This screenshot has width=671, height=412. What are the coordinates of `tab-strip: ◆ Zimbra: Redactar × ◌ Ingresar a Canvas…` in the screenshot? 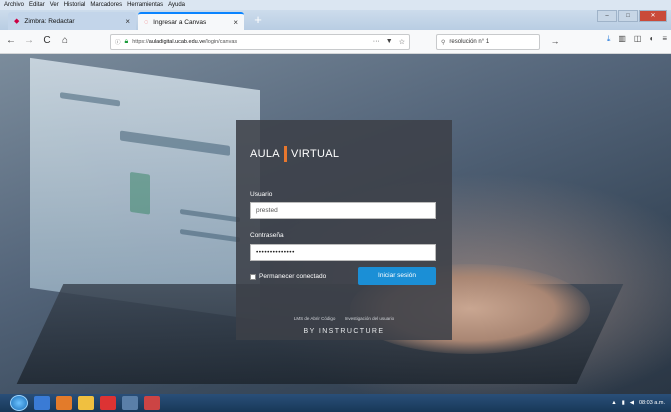 It's located at (335, 20).